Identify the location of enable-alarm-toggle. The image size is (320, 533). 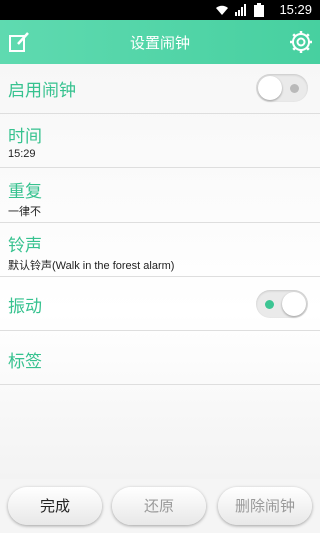
(282, 88).